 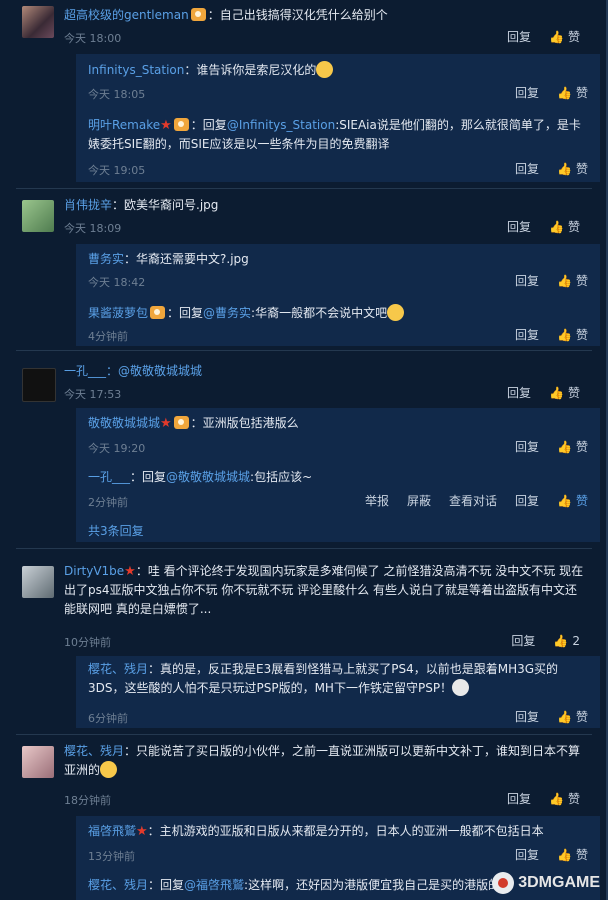 I want to click on timestamp: 今天 18:09, so click(x=93, y=228).